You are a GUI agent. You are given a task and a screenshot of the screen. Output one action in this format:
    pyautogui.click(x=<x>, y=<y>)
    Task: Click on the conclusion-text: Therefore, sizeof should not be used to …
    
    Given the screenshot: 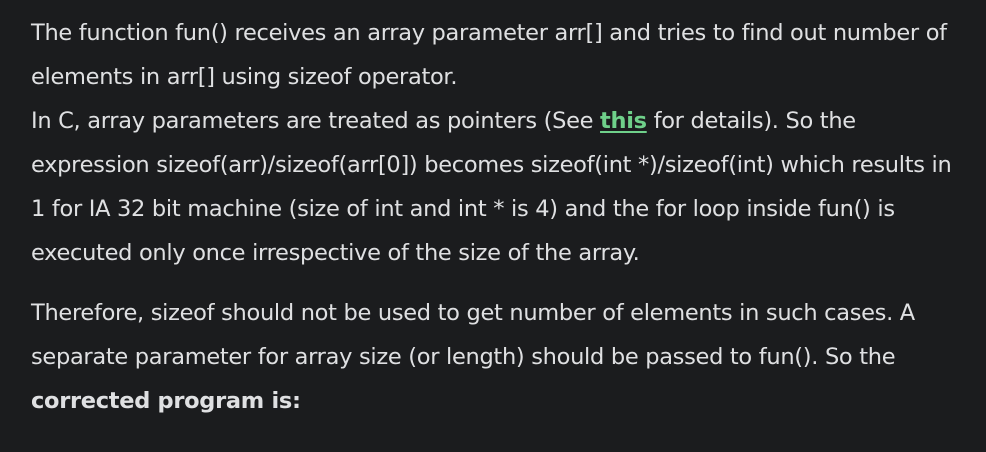 What is the action you would take?
    pyautogui.click(x=473, y=335)
    